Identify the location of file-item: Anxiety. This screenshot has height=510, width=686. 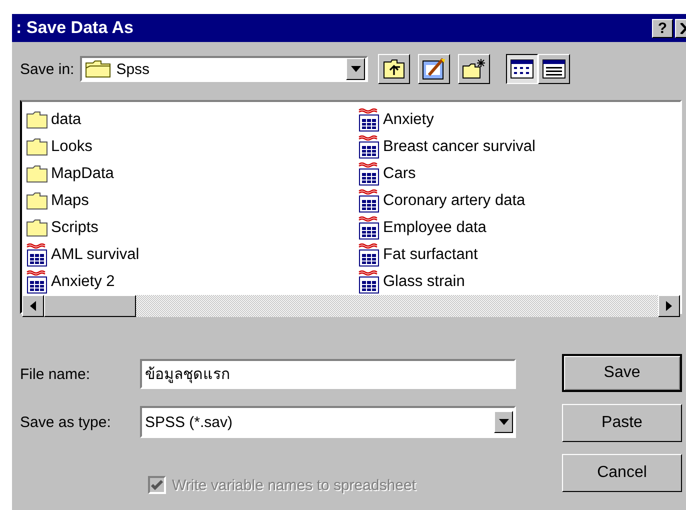
(508, 119).